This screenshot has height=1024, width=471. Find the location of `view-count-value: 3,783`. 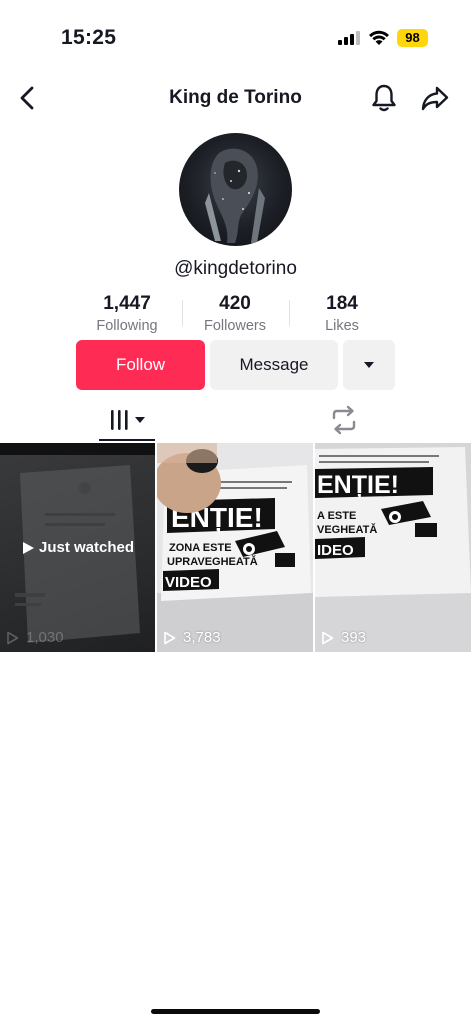

view-count-value: 3,783 is located at coordinates (202, 637).